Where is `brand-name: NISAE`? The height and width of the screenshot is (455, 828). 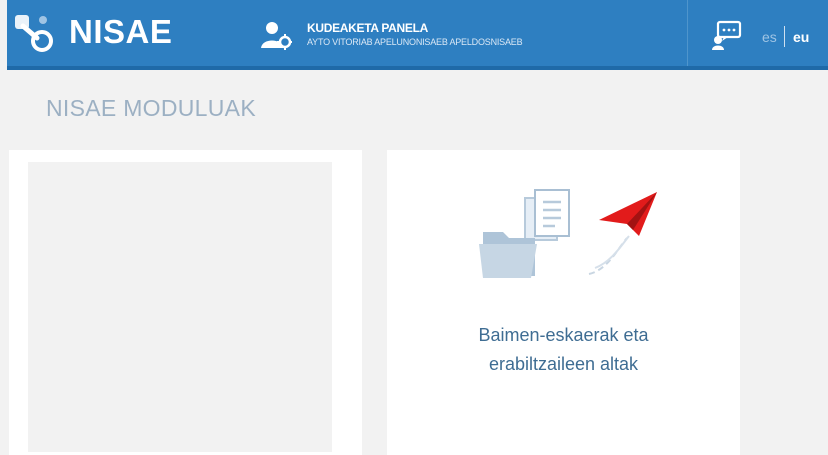
brand-name: NISAE is located at coordinates (120, 32).